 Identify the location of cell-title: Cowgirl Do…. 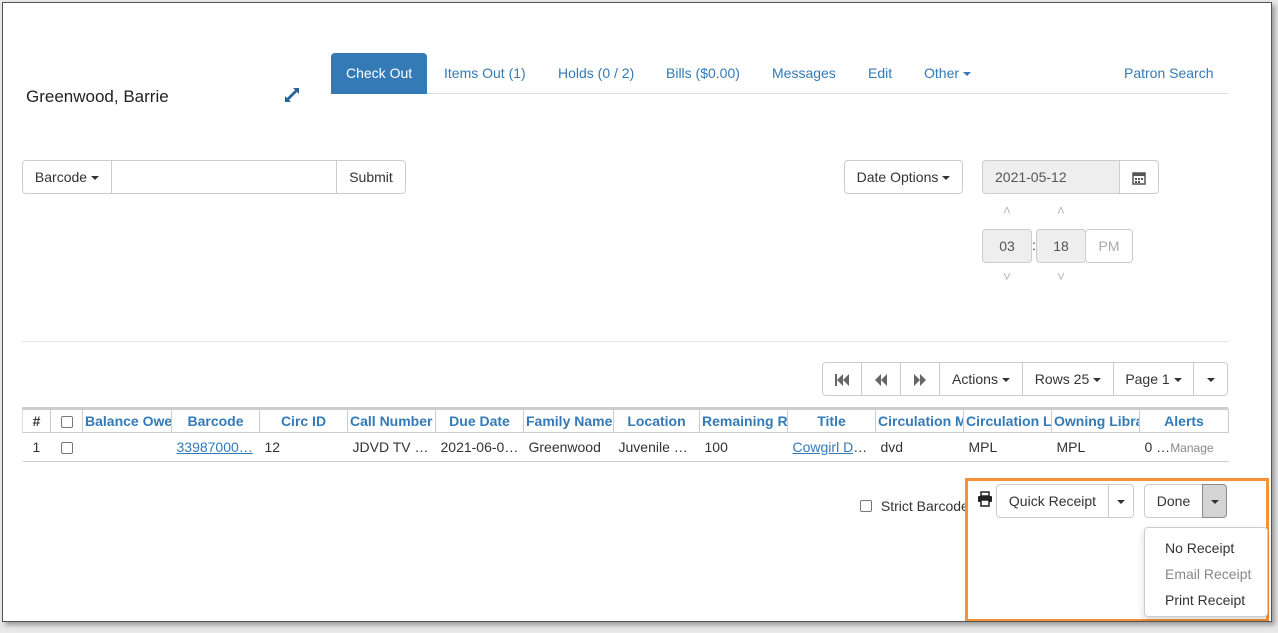
(831, 447).